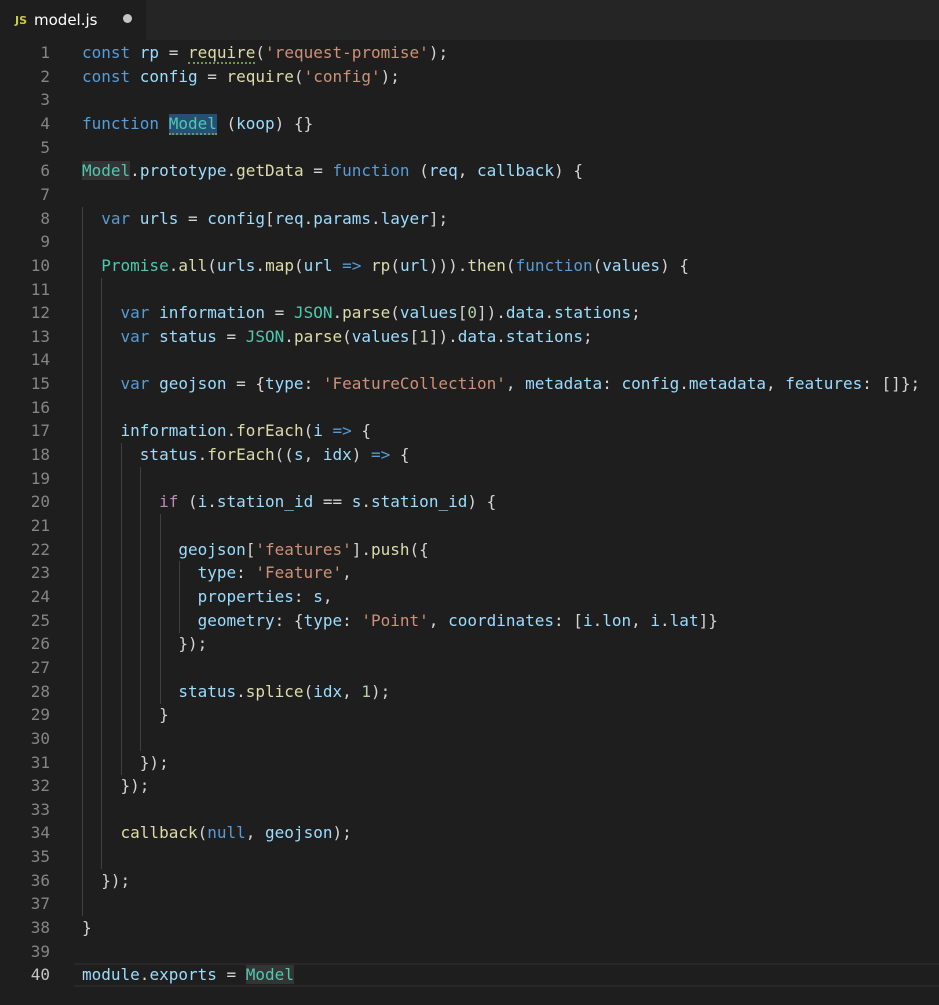  What do you see at coordinates (469, 573) in the screenshot?
I see `code-line: 23 type: 'Feature',` at bounding box center [469, 573].